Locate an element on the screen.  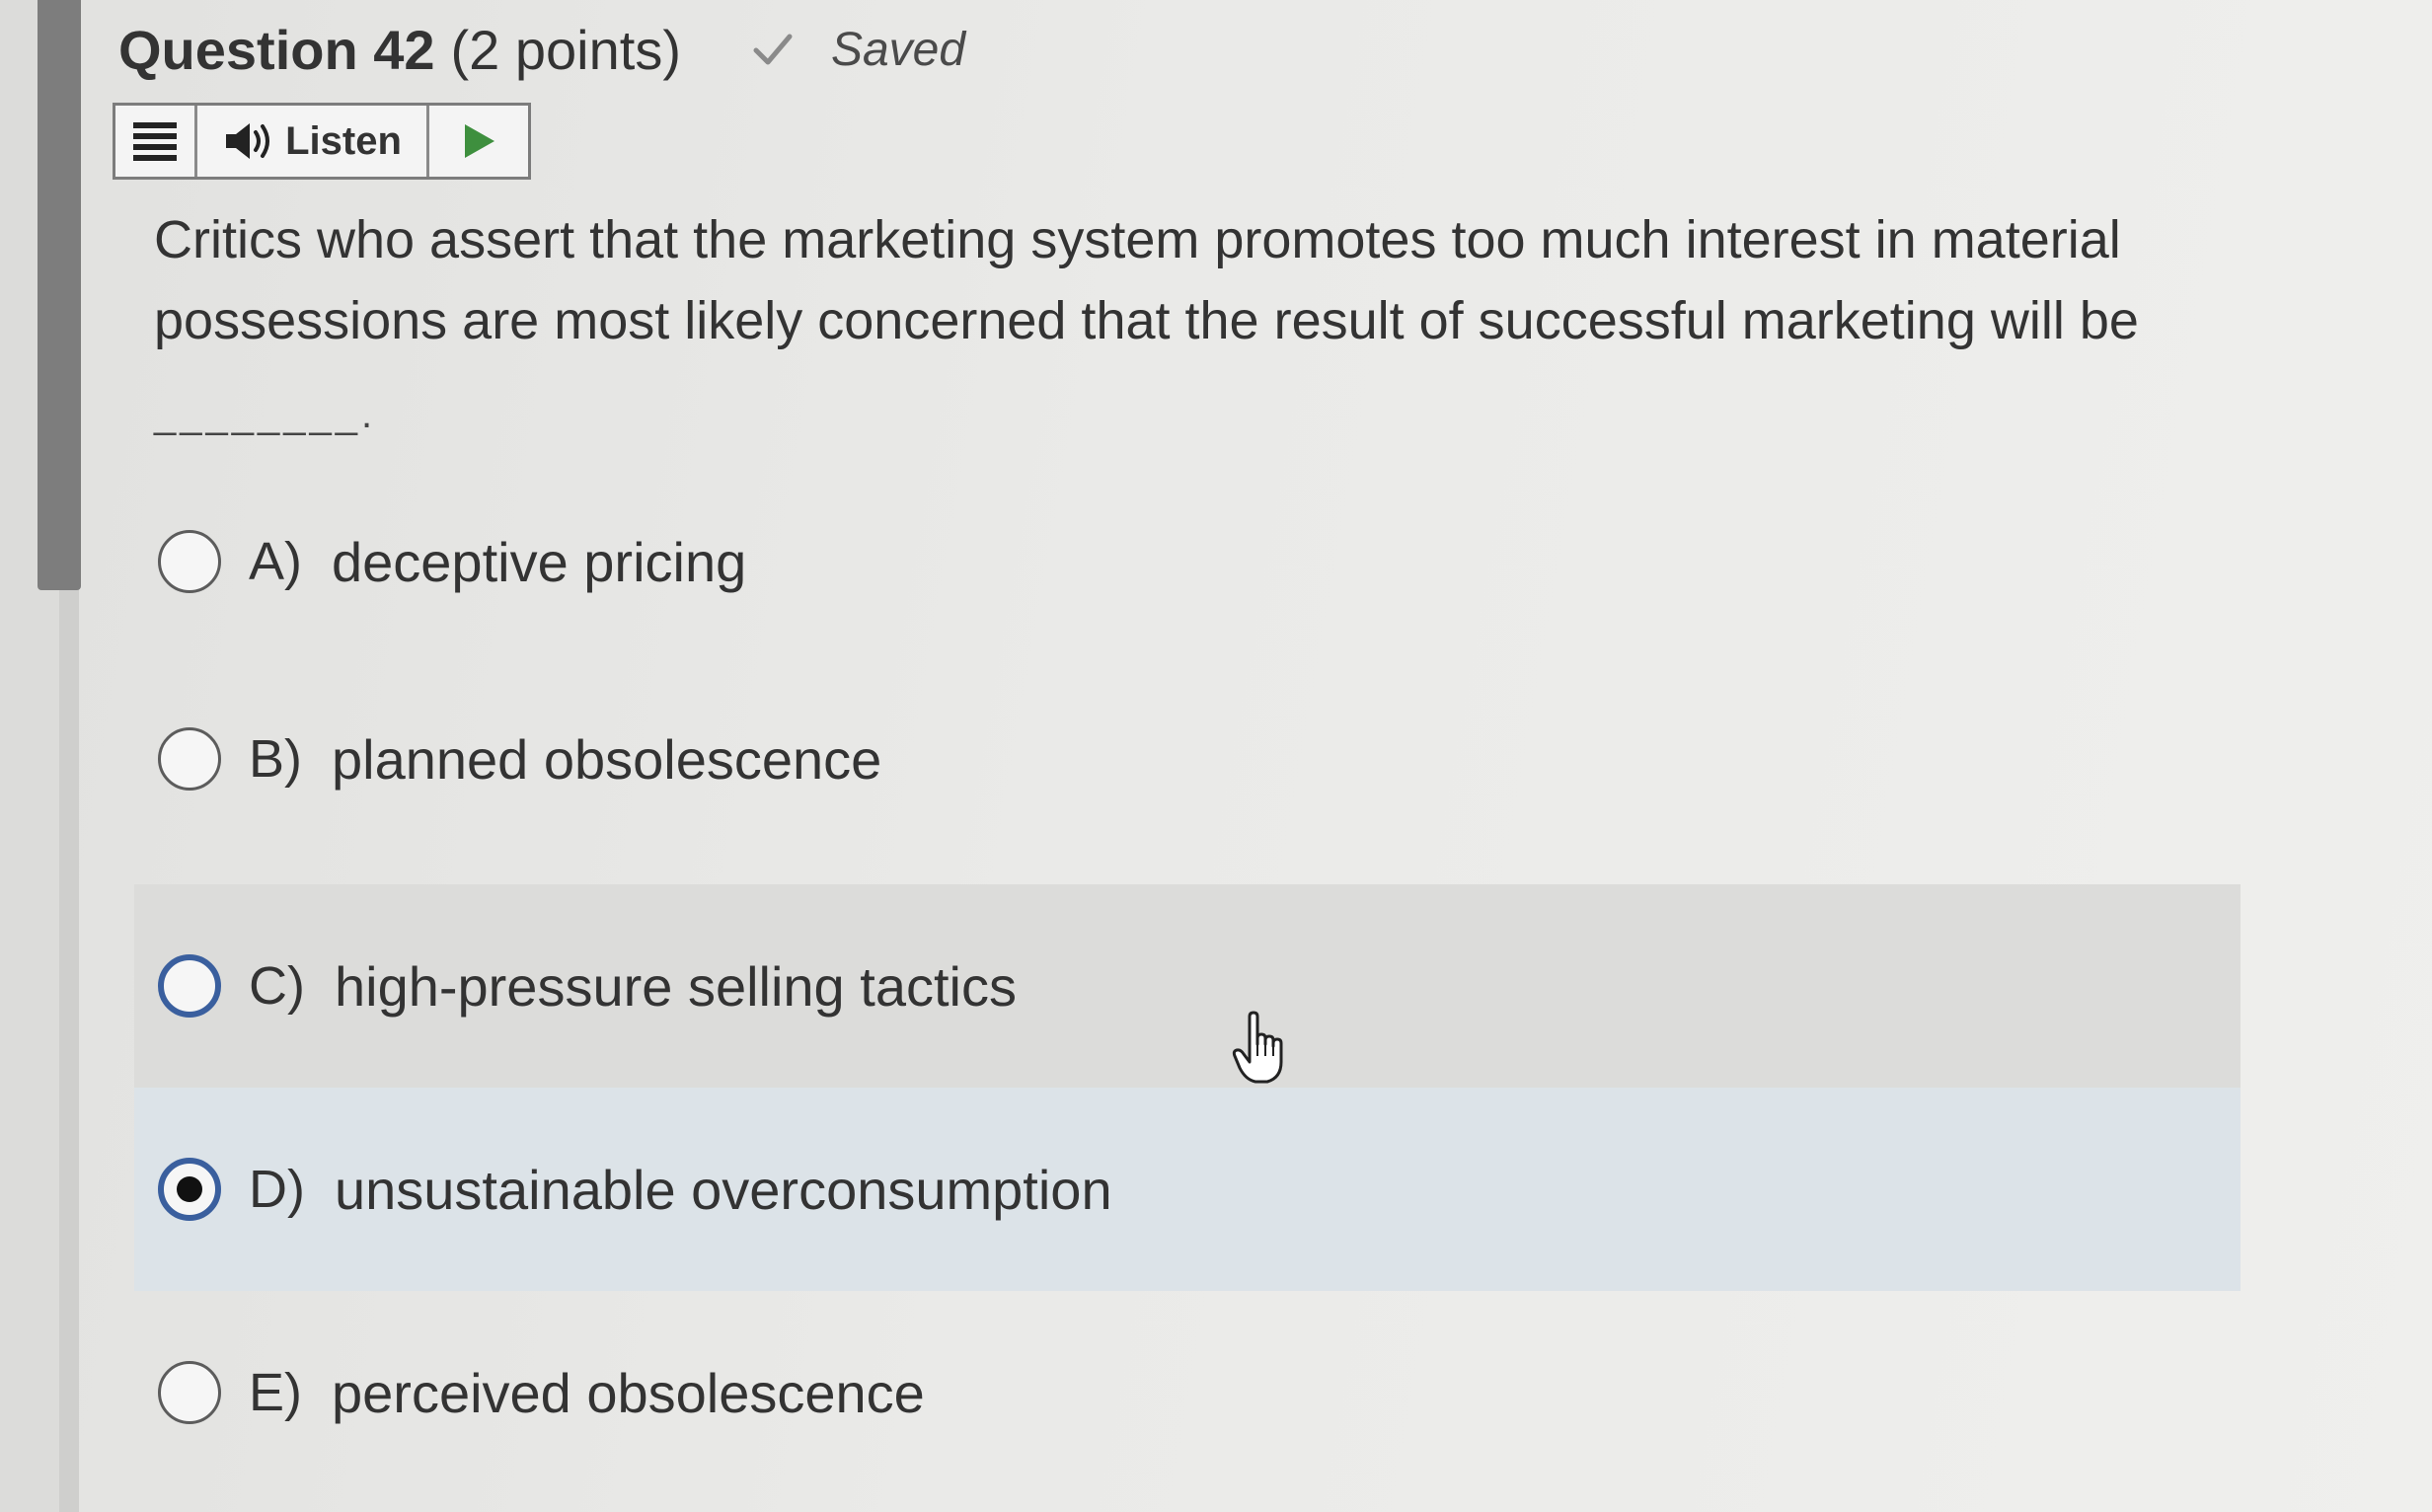
listen-label: Listen is located at coordinates (343, 141).